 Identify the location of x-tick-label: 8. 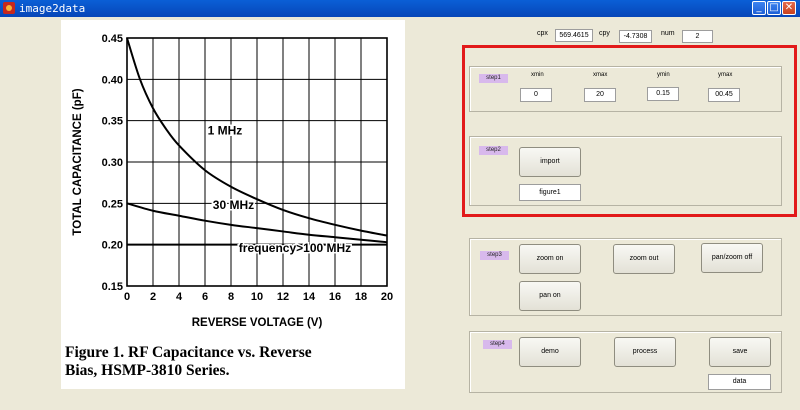
(231, 297).